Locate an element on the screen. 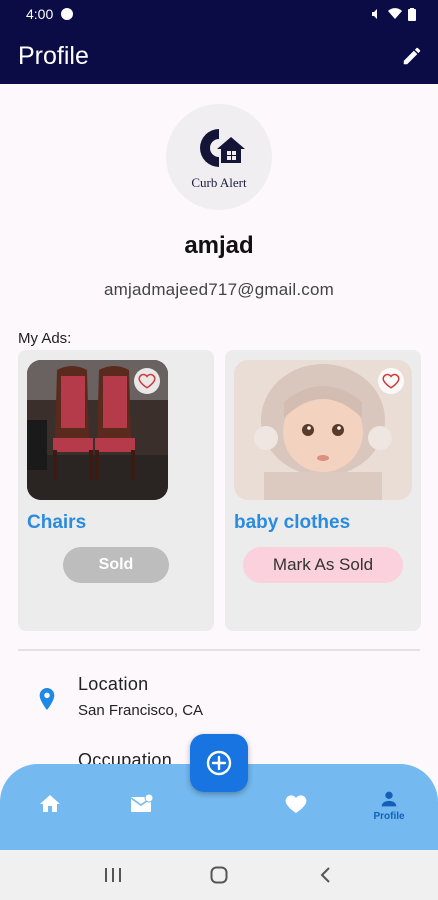 Image resolution: width=438 pixels, height=900 pixels. back-chevron-icon is located at coordinates (325, 875).